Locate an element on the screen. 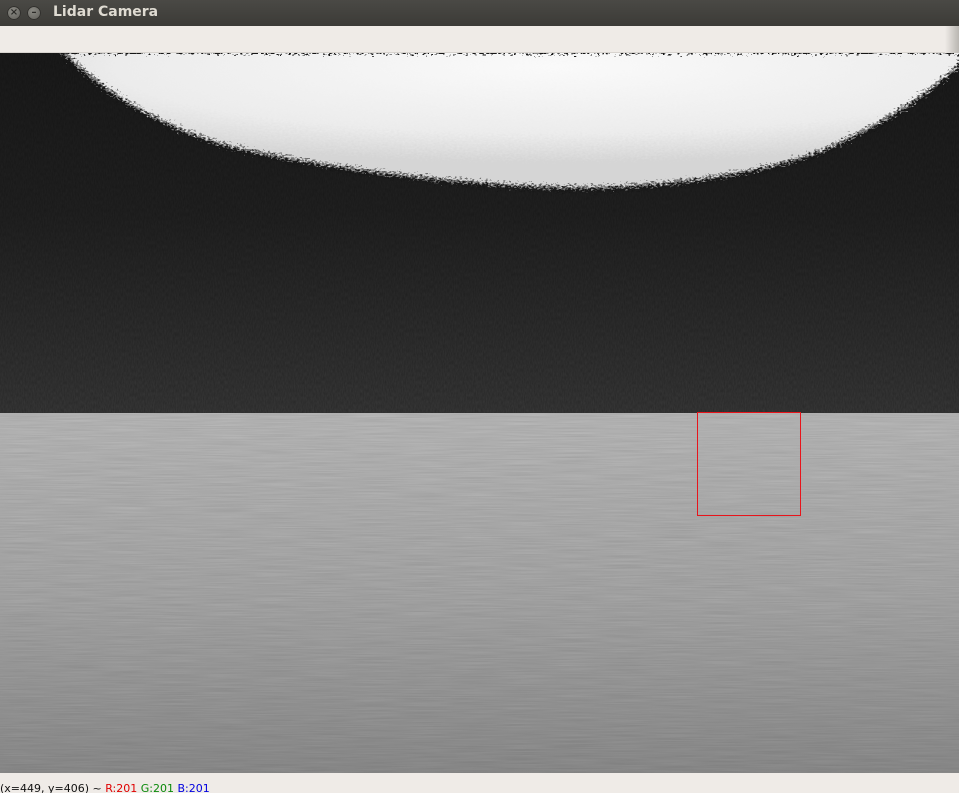  roi-rectangle is located at coordinates (749, 464).